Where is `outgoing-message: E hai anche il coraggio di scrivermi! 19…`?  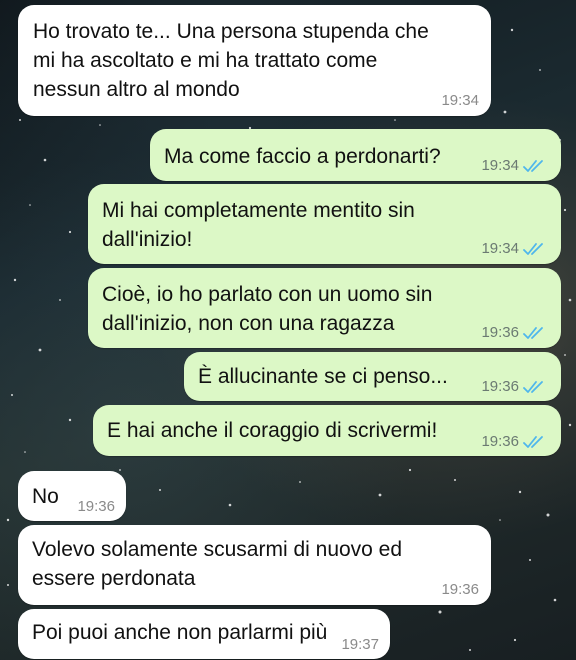 outgoing-message: E hai anche il coraggio di scrivermi! 19… is located at coordinates (327, 430).